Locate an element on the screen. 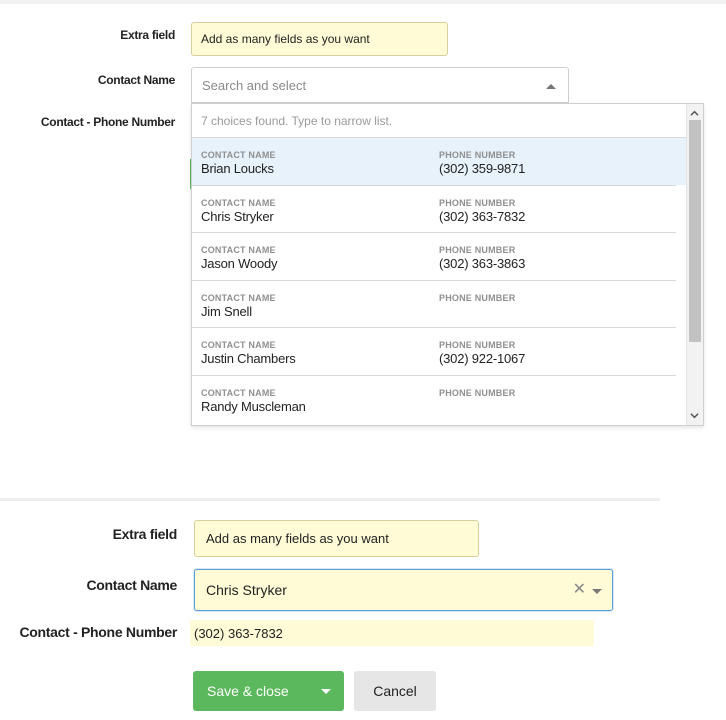 The image size is (726, 720). option-name: Brian Loucks is located at coordinates (237, 168).